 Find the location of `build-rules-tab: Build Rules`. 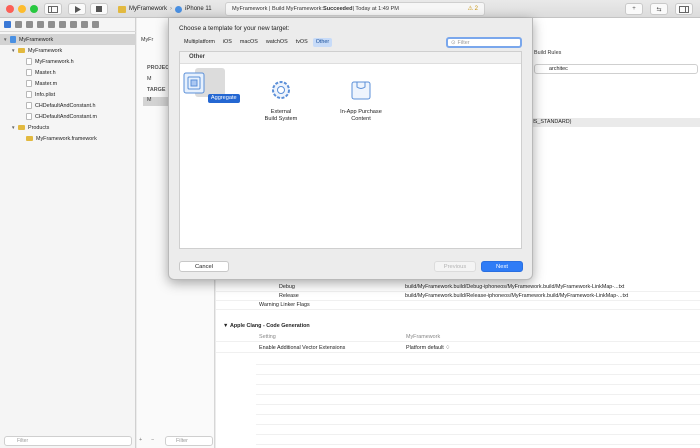

build-rules-tab: Build Rules is located at coordinates (547, 53).